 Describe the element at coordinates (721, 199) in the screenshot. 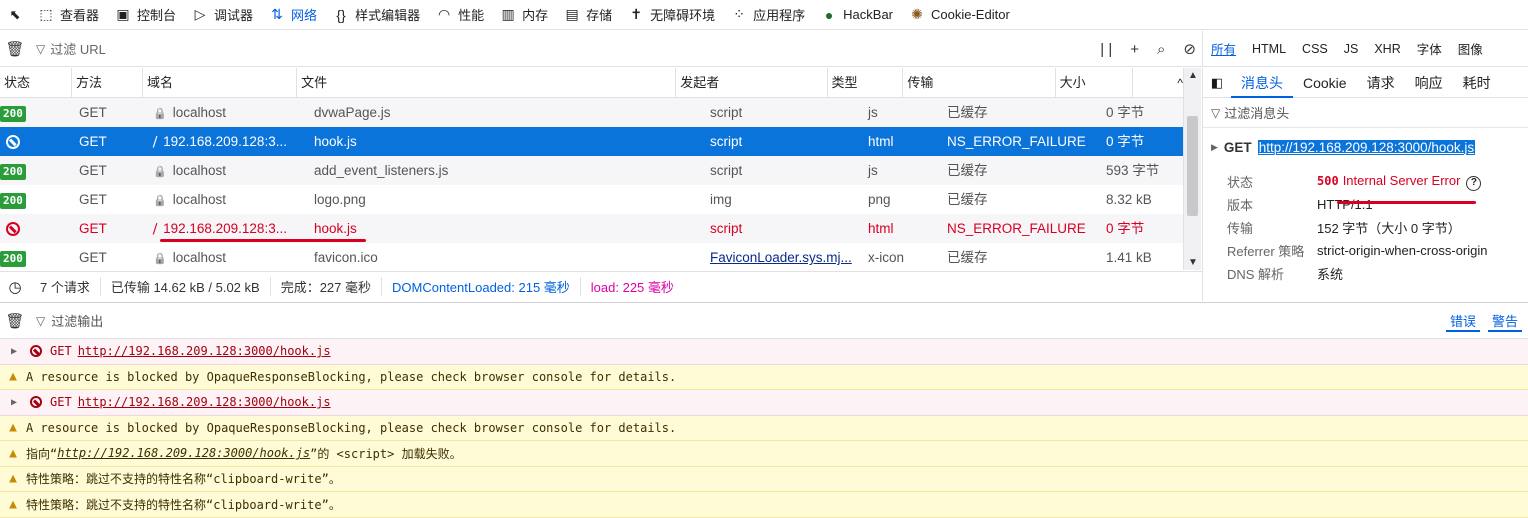

I see `initiator-text: img` at that location.